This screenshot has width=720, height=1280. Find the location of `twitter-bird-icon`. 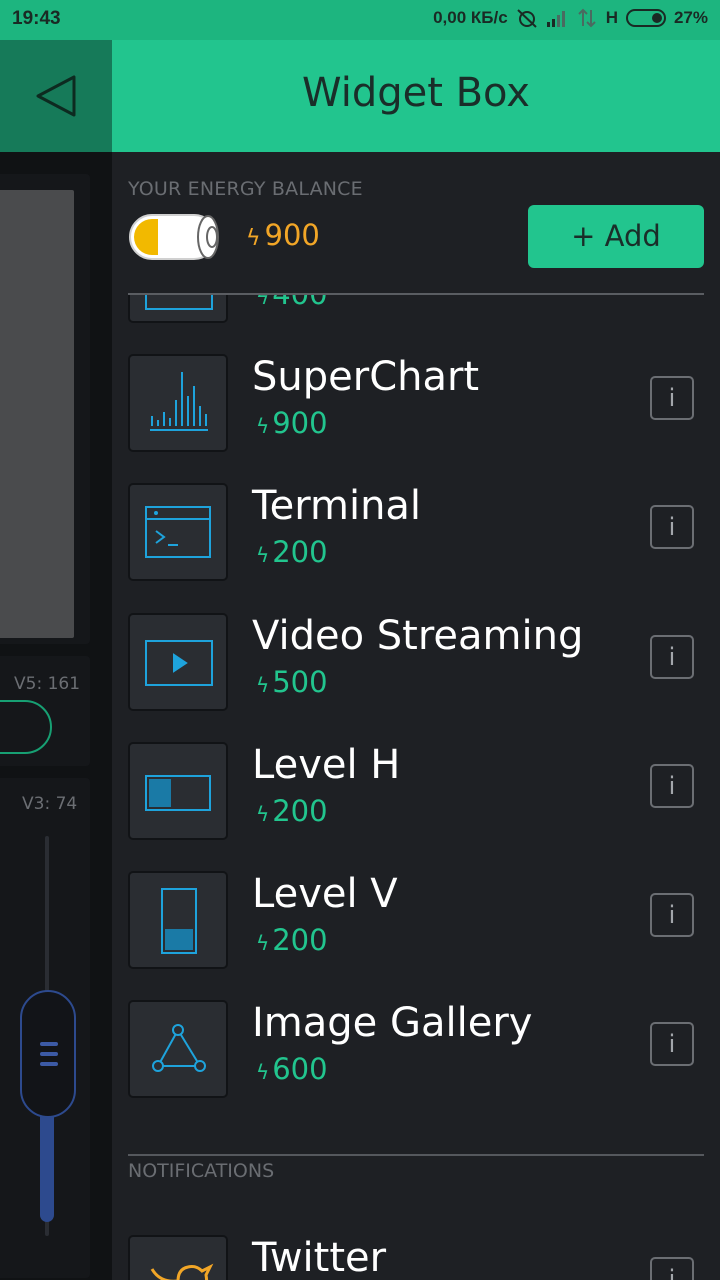

twitter-bird-icon is located at coordinates (178, 1257).